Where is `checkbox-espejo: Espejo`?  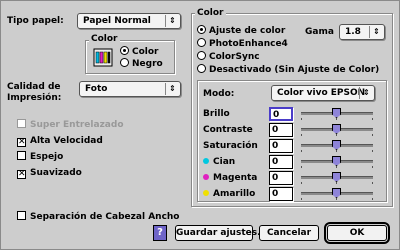
checkbox-espejo: Espejo is located at coordinates (40, 157).